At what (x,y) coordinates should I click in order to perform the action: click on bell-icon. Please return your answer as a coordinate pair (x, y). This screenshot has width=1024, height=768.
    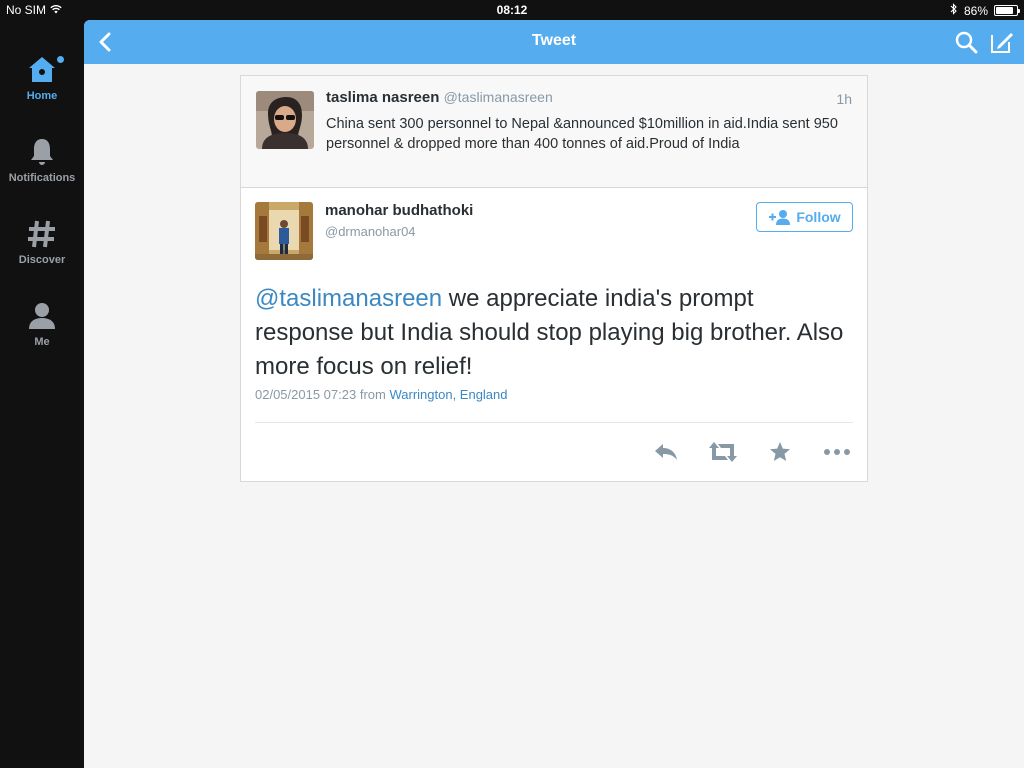
    Looking at the image, I should click on (42, 152).